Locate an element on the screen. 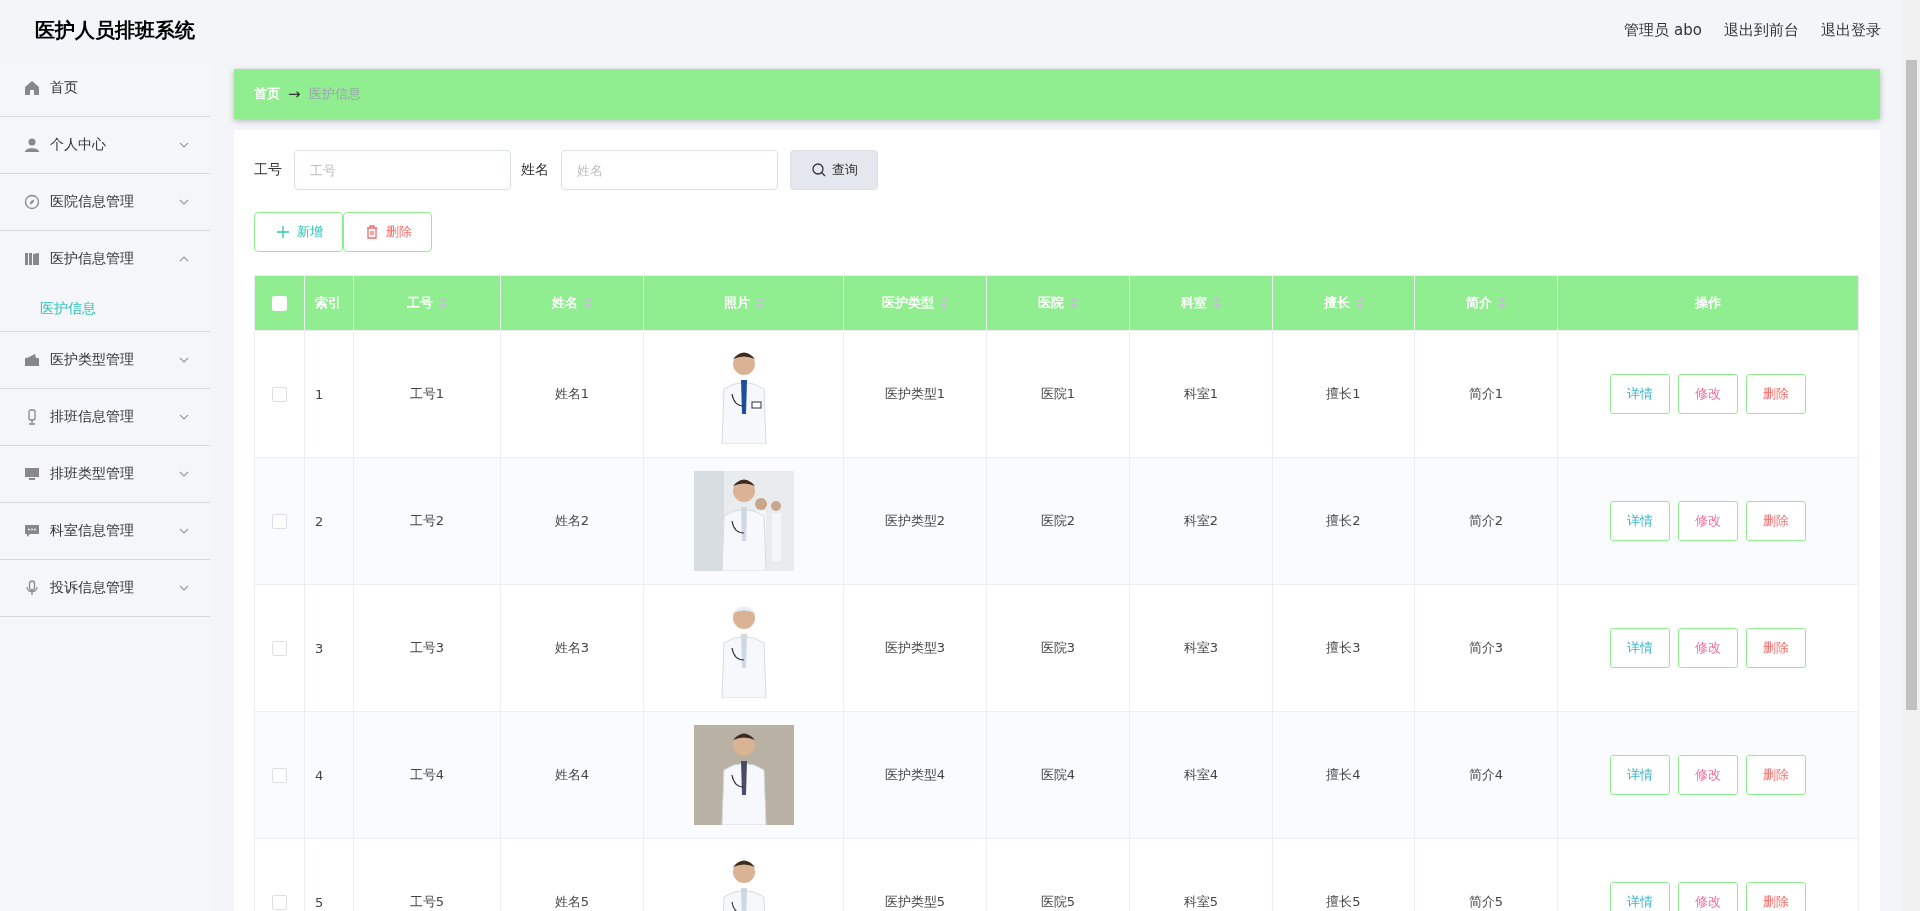  table-cell: 擅长1 is located at coordinates (1343, 393).